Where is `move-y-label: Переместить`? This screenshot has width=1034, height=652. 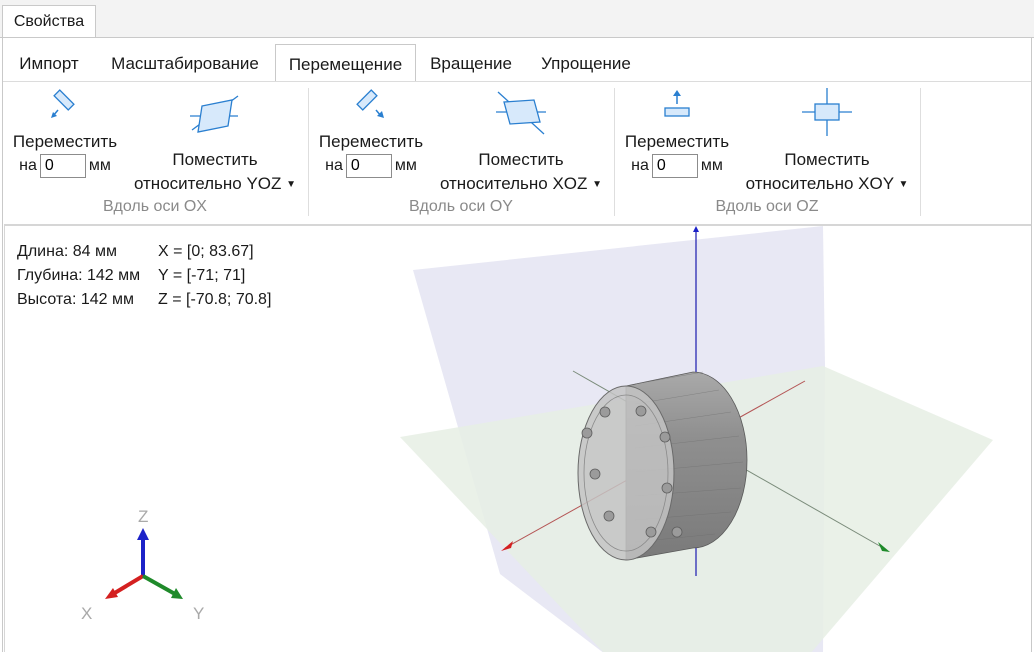
move-y-label: Переместить is located at coordinates (371, 141).